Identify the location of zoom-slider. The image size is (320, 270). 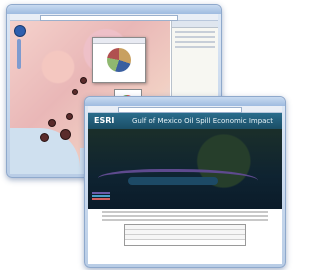
(20, 48).